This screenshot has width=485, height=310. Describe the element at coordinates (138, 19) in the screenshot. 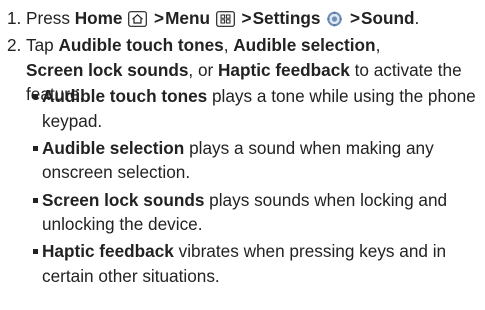

I see `home-key-icon` at that location.